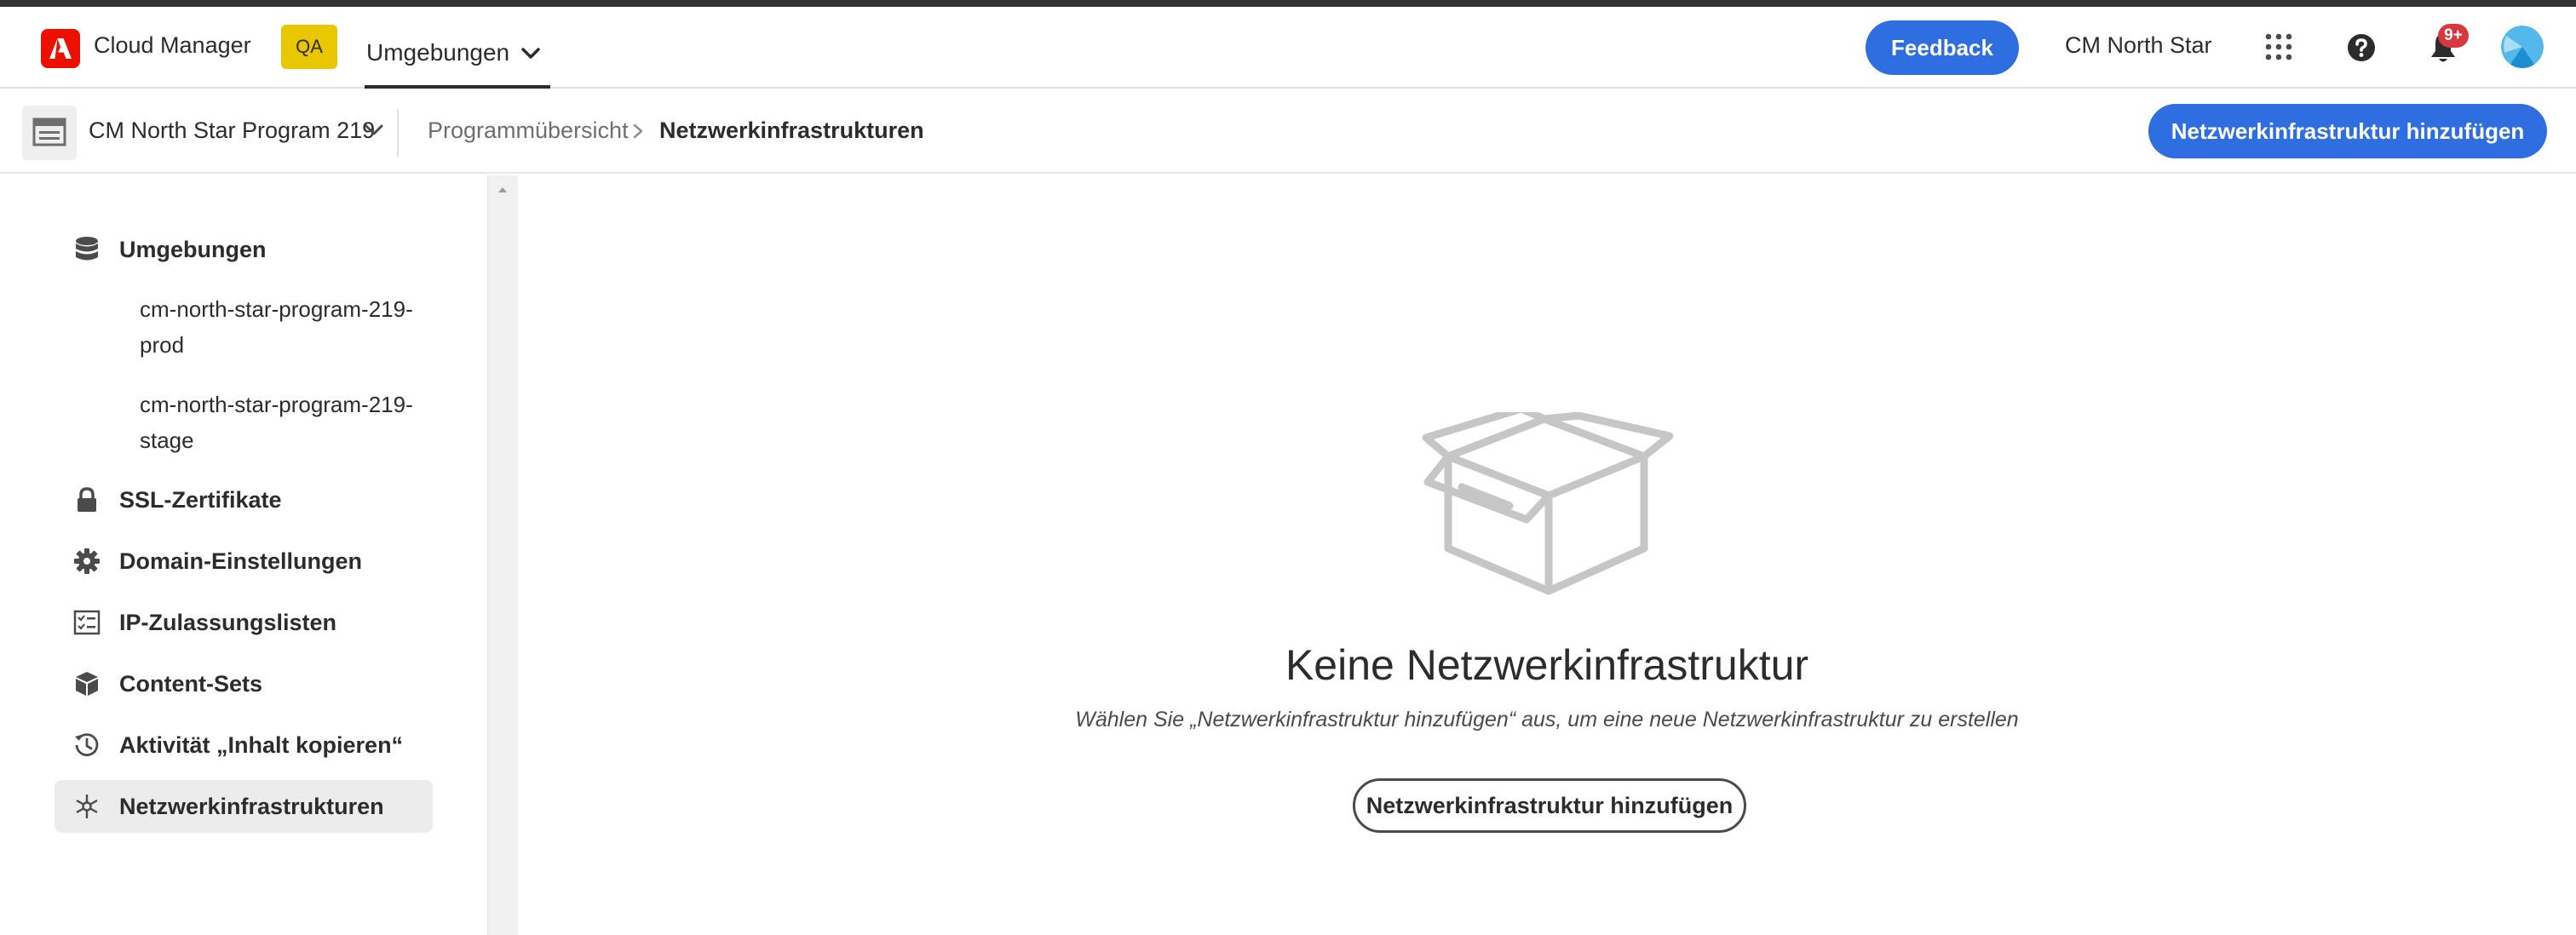  Describe the element at coordinates (87, 499) in the screenshot. I see `lock-icon` at that location.